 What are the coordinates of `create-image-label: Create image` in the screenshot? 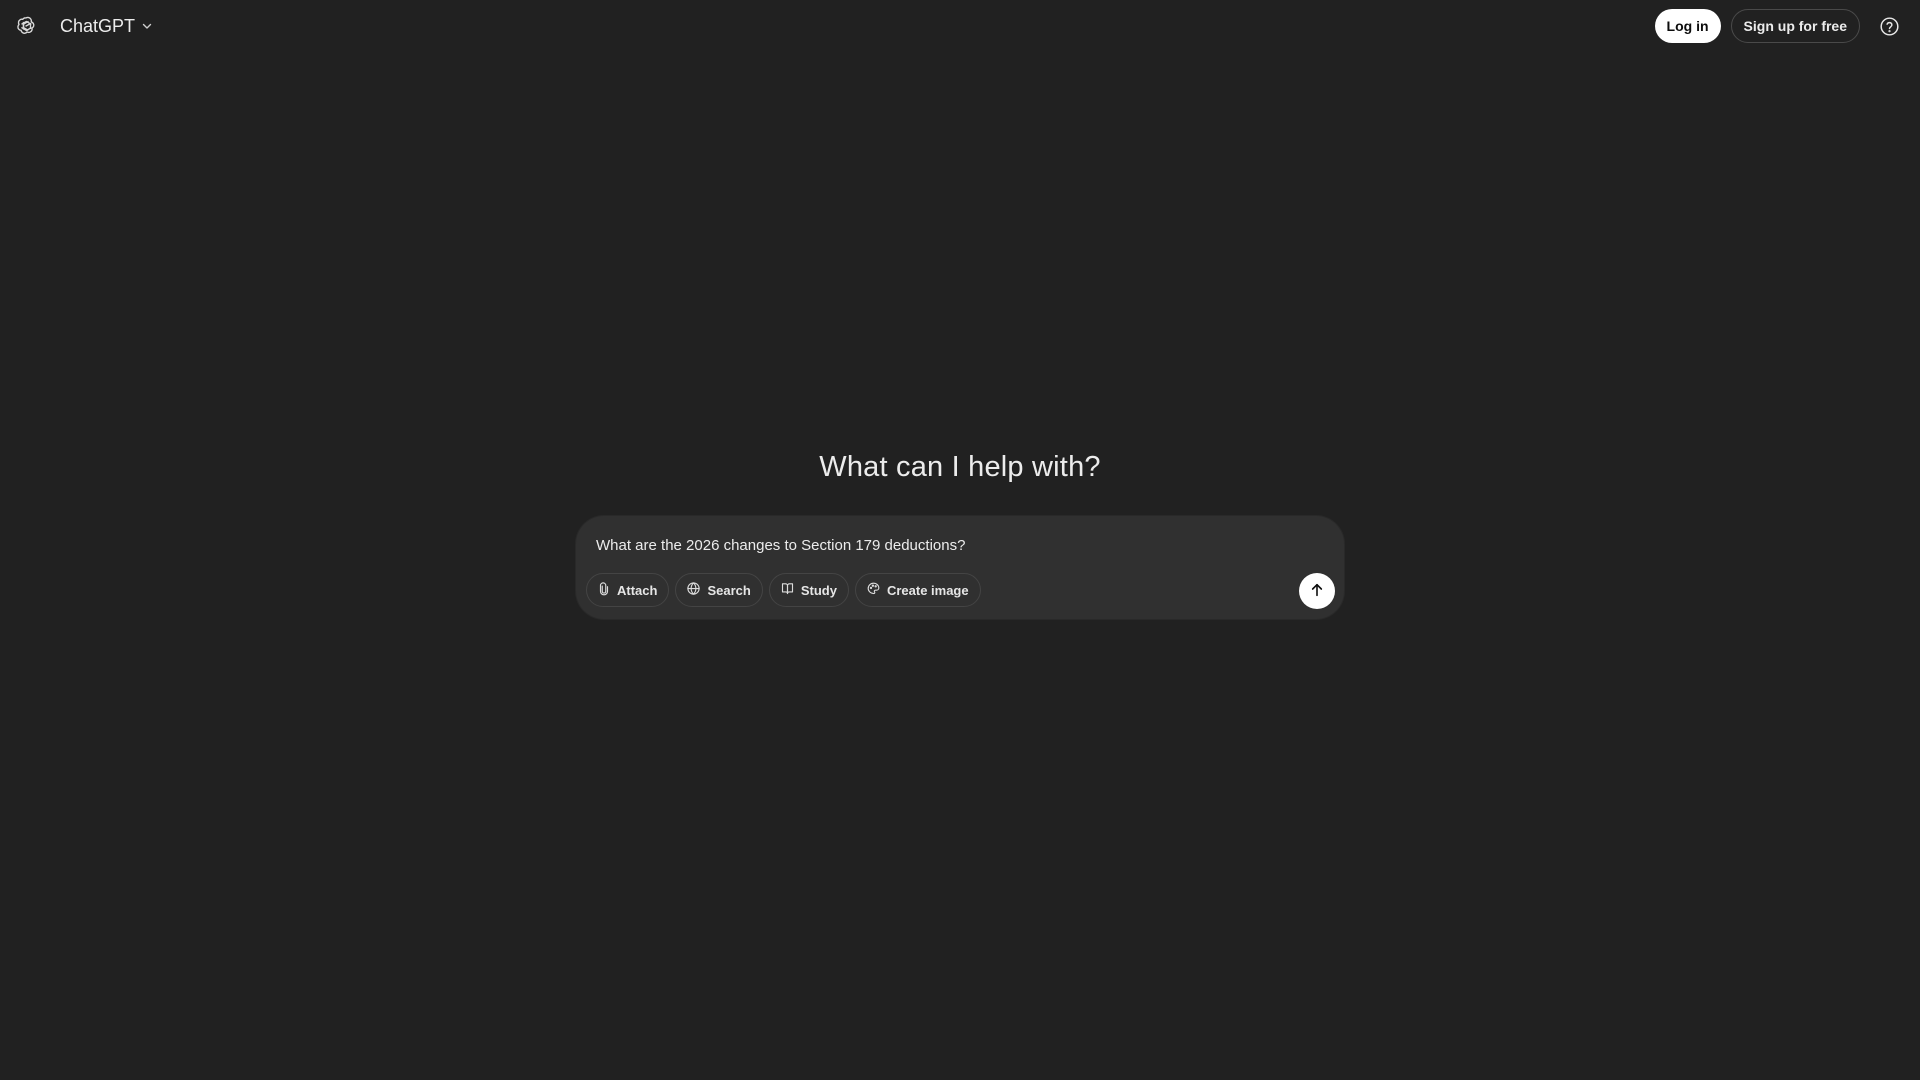 It's located at (927, 590).